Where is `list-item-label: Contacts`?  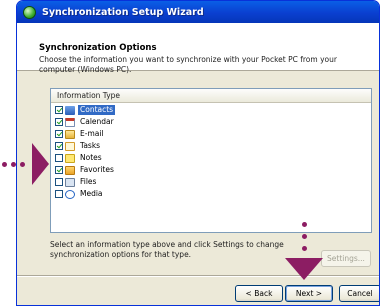
list-item-label: Contacts is located at coordinates (97, 110).